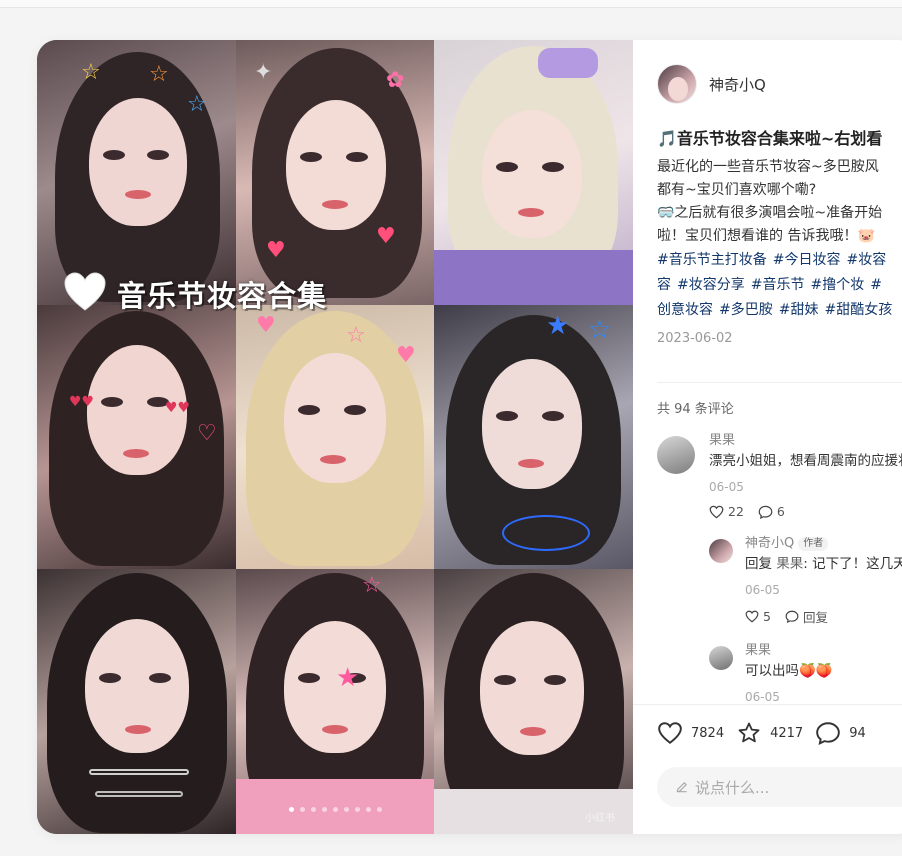 Image resolution: width=902 pixels, height=856 pixels. Describe the element at coordinates (858, 310) in the screenshot. I see `hashtag-link: #甜酷女孩` at that location.